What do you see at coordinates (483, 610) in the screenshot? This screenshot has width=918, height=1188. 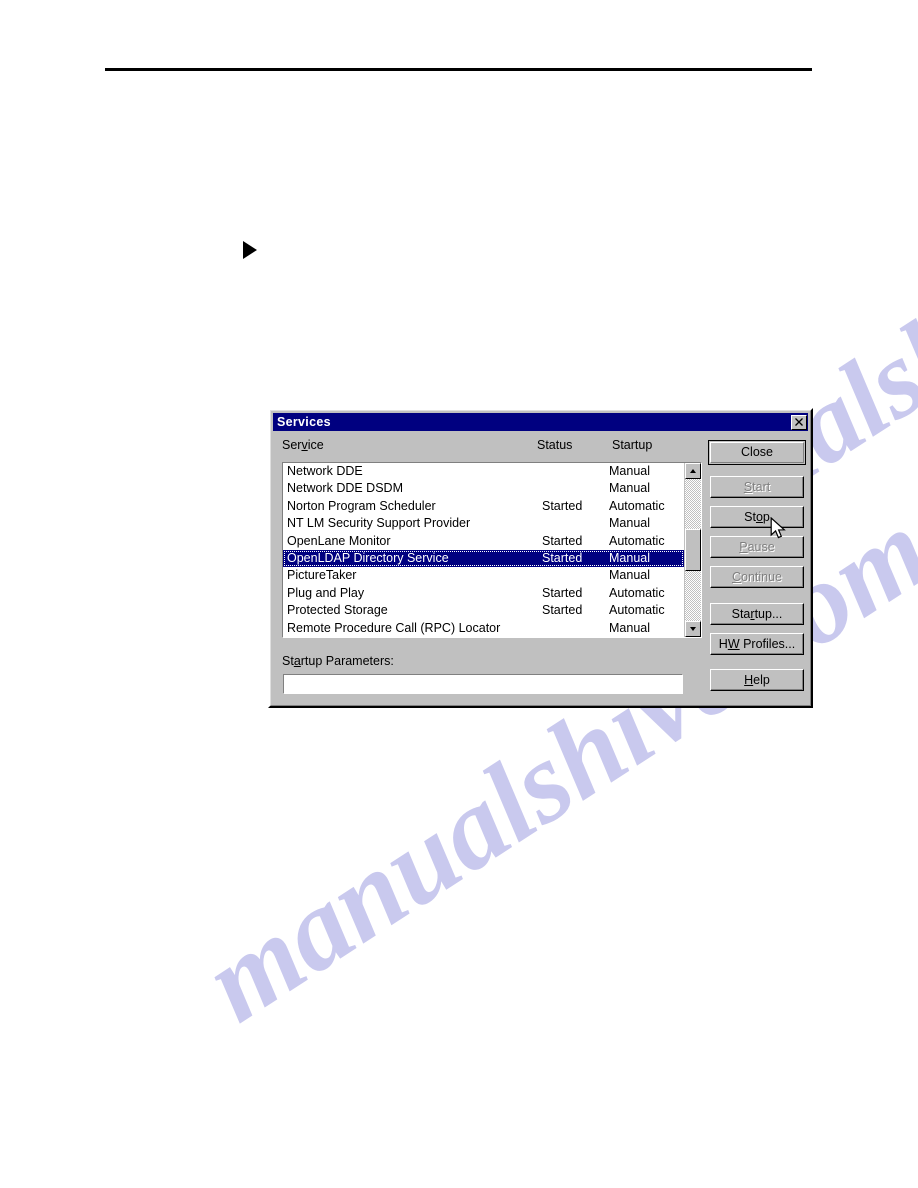 I see `service-row: Protected Storage Started Automatic` at bounding box center [483, 610].